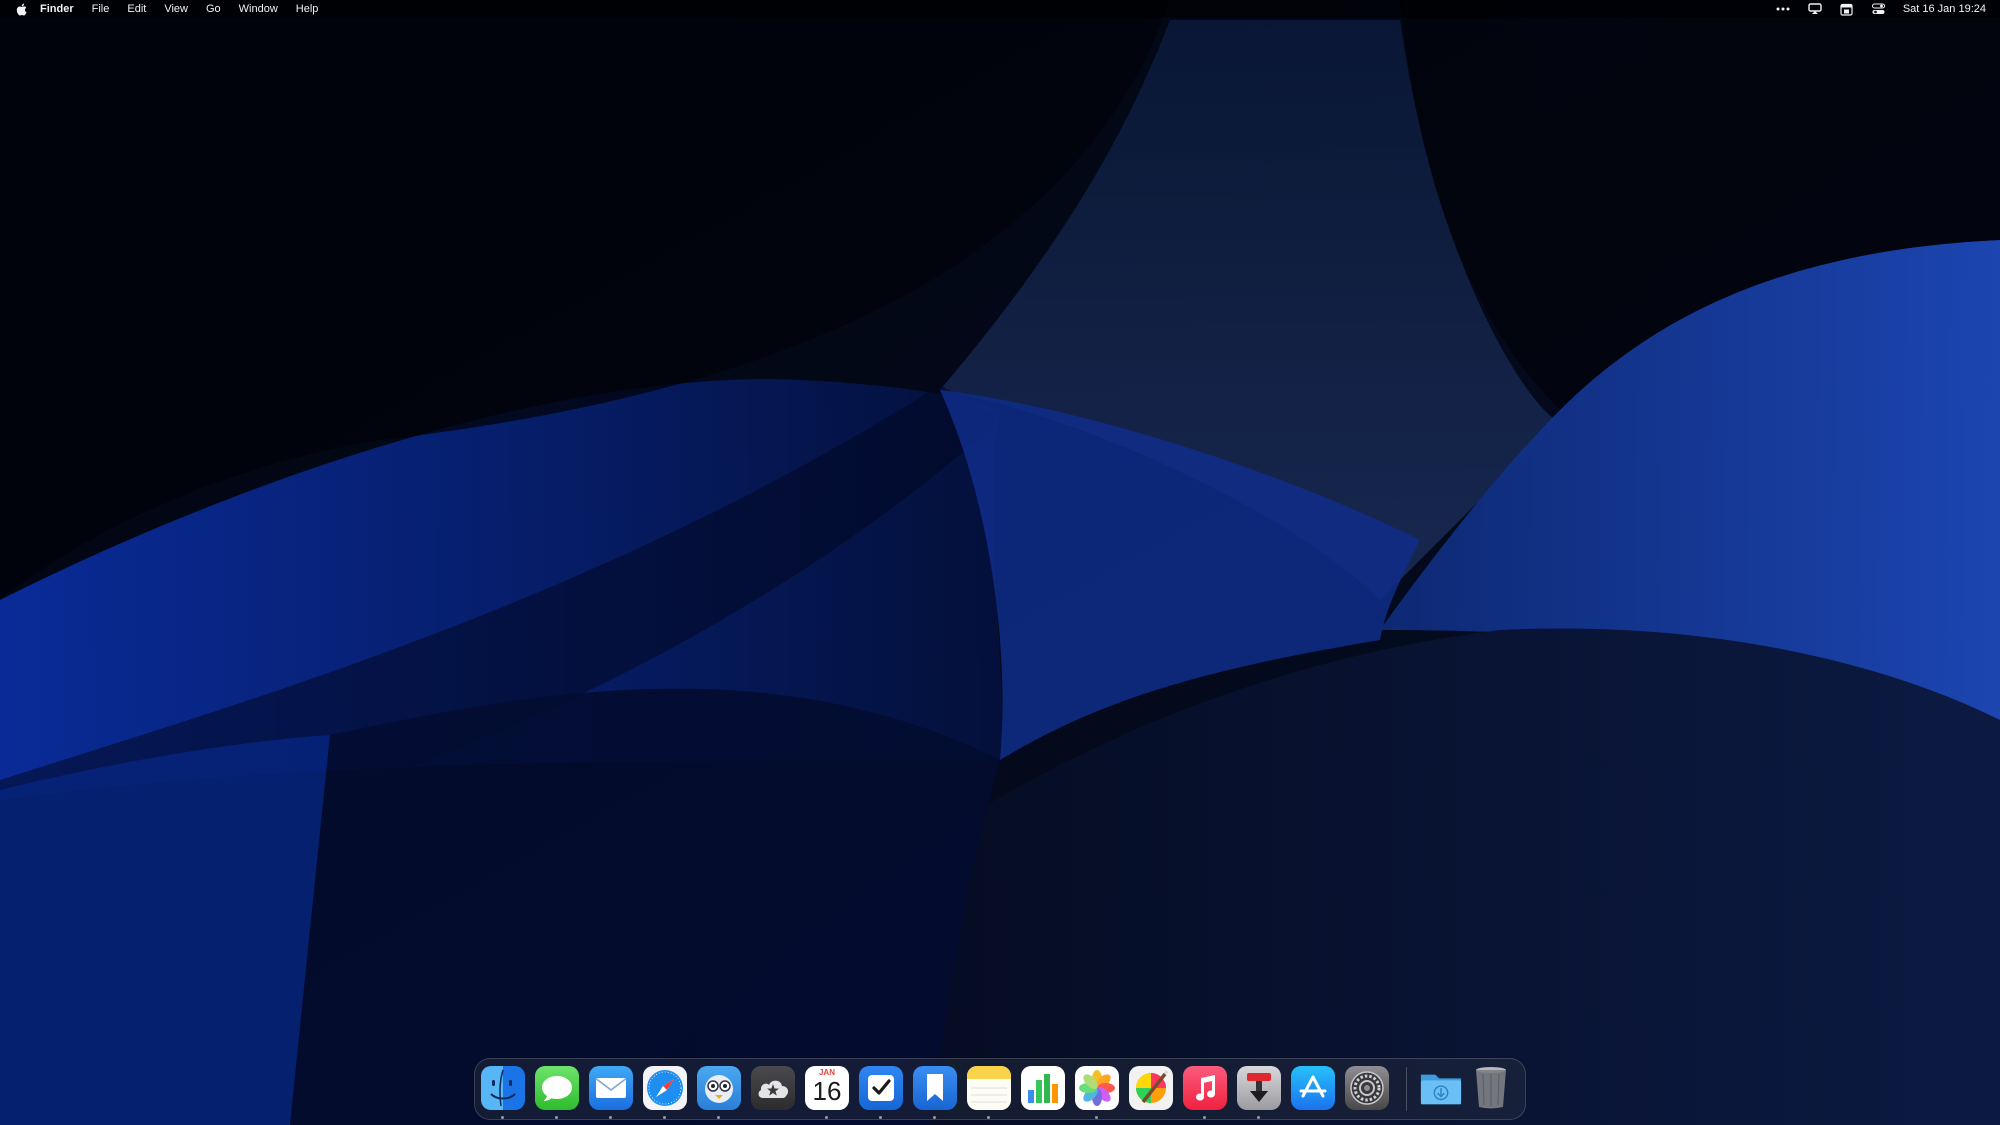  What do you see at coordinates (1406, 1089) in the screenshot?
I see `dock-separator` at bounding box center [1406, 1089].